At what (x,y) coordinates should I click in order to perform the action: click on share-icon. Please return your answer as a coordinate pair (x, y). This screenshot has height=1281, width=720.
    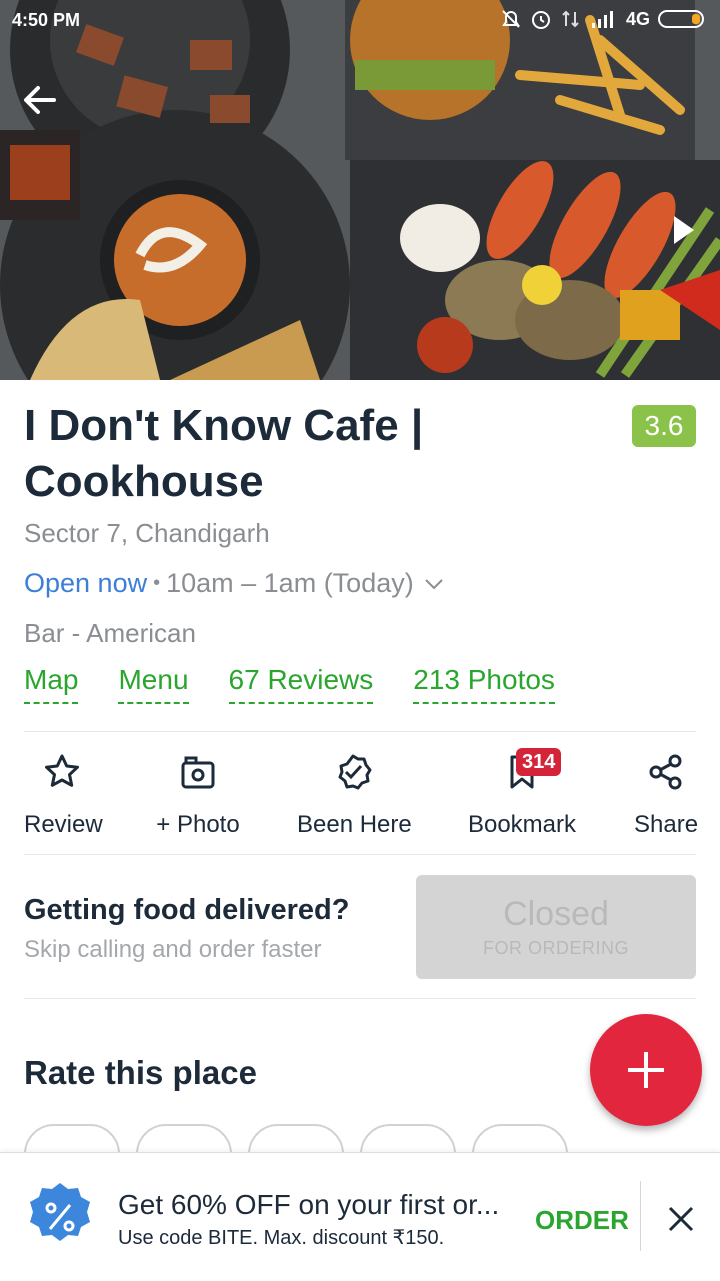
    Looking at the image, I should click on (665, 772).